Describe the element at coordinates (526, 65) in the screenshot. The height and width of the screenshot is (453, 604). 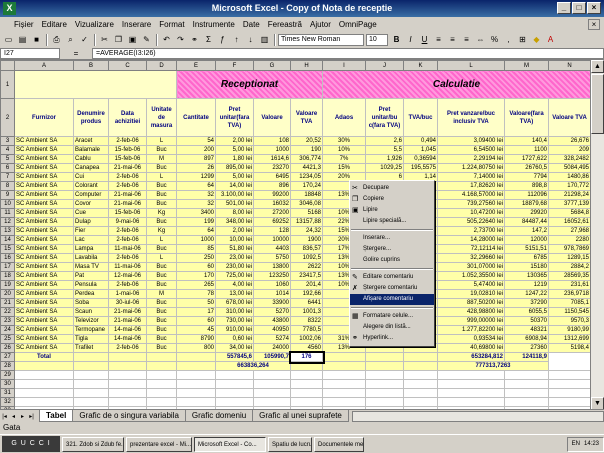
I see `column-header: M` at that location.